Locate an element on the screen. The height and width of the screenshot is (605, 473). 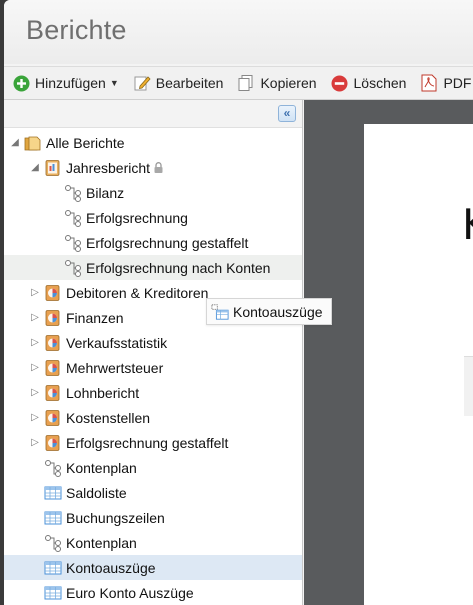
tree-label: Jahresbericht is located at coordinates (108, 167).